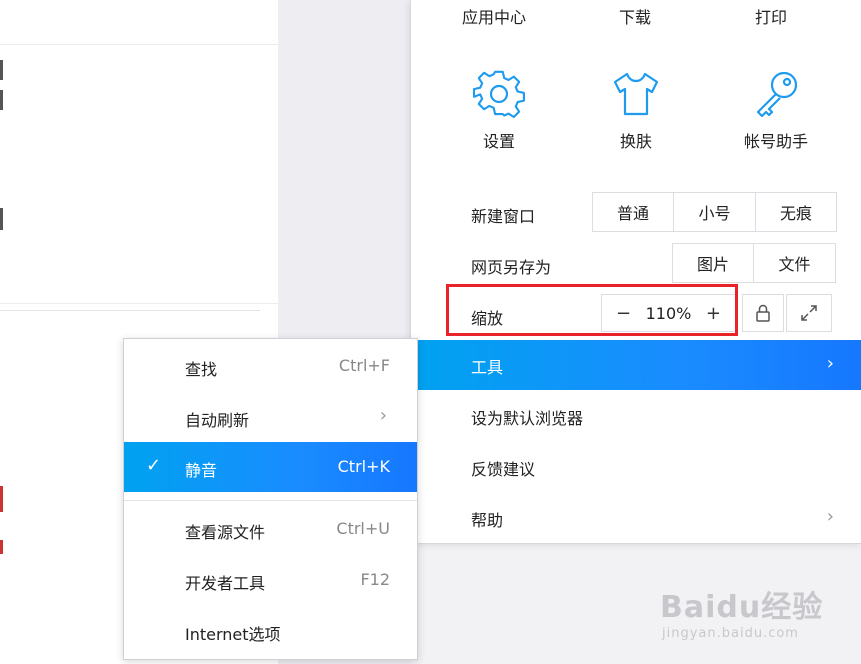  What do you see at coordinates (375, 579) in the screenshot?
I see `dev-tools-shortcut: F12` at bounding box center [375, 579].